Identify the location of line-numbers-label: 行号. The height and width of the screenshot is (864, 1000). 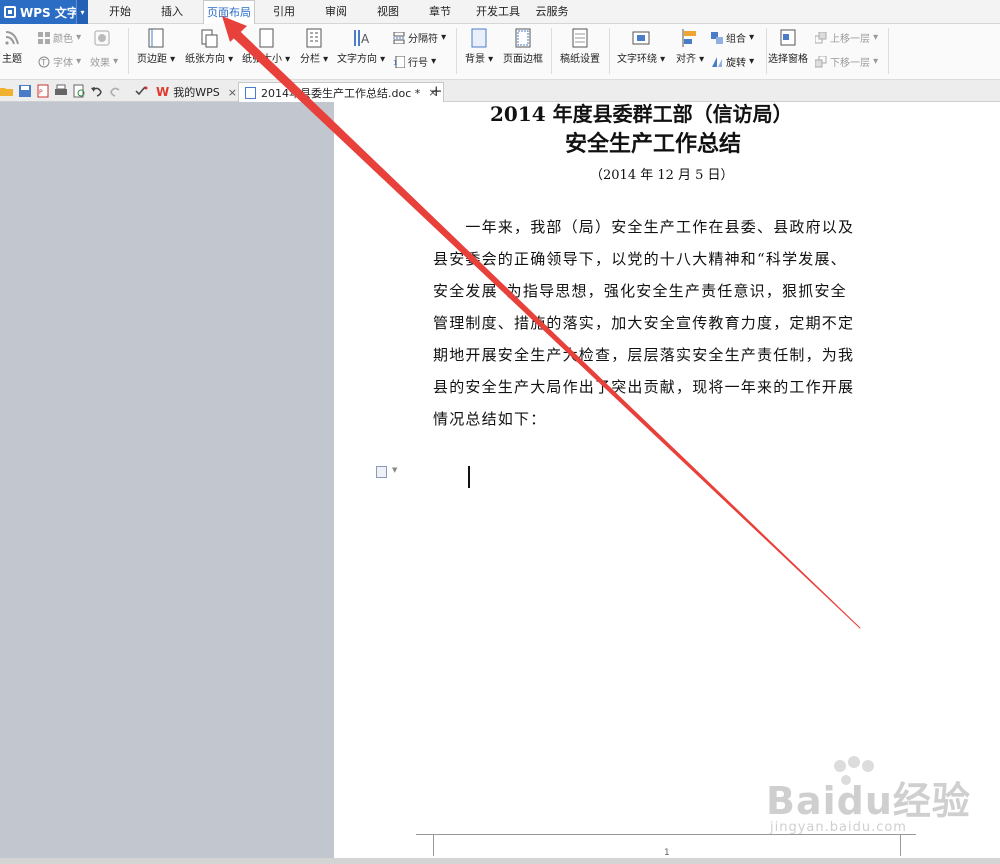
(418, 63).